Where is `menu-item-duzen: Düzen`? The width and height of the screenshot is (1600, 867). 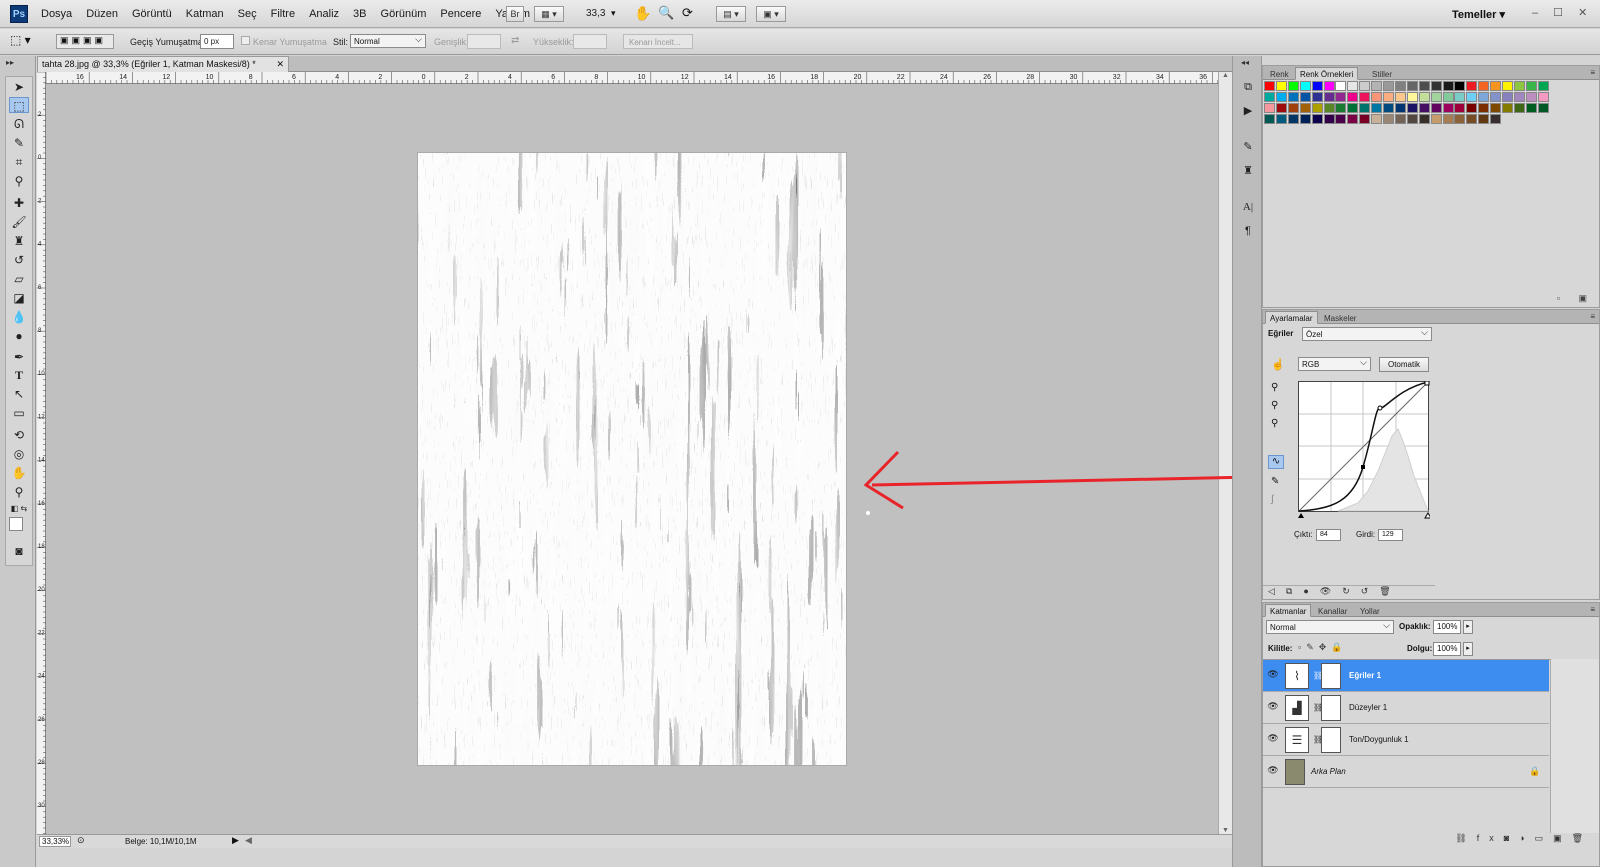
menu-item-duzen: Düzen is located at coordinates (102, 14).